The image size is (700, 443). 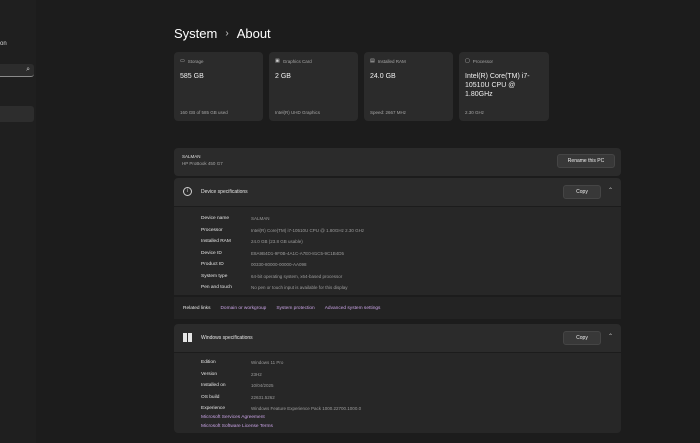 What do you see at coordinates (279, 265) in the screenshot?
I see `spec-value: 00330-80000-00000-AA098` at bounding box center [279, 265].